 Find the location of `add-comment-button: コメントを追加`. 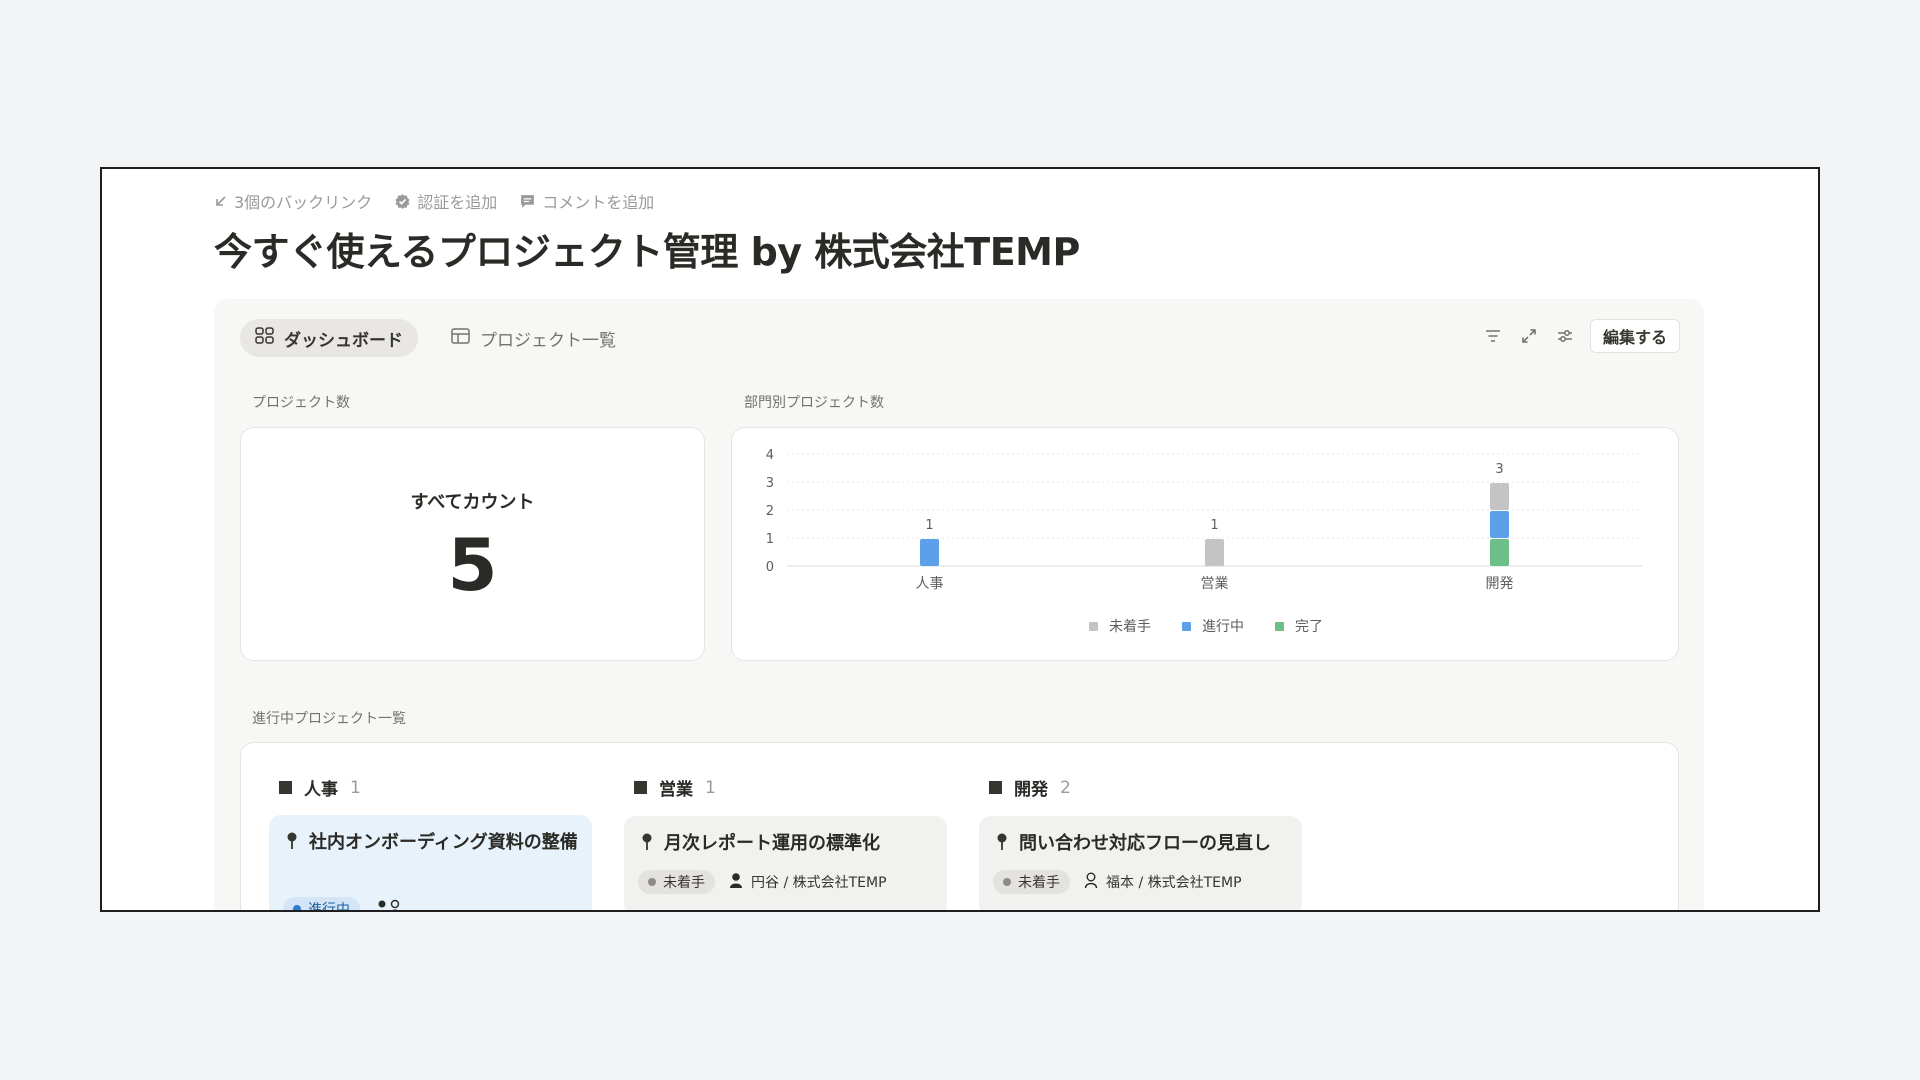

add-comment-button: コメントを追加 is located at coordinates (586, 201).